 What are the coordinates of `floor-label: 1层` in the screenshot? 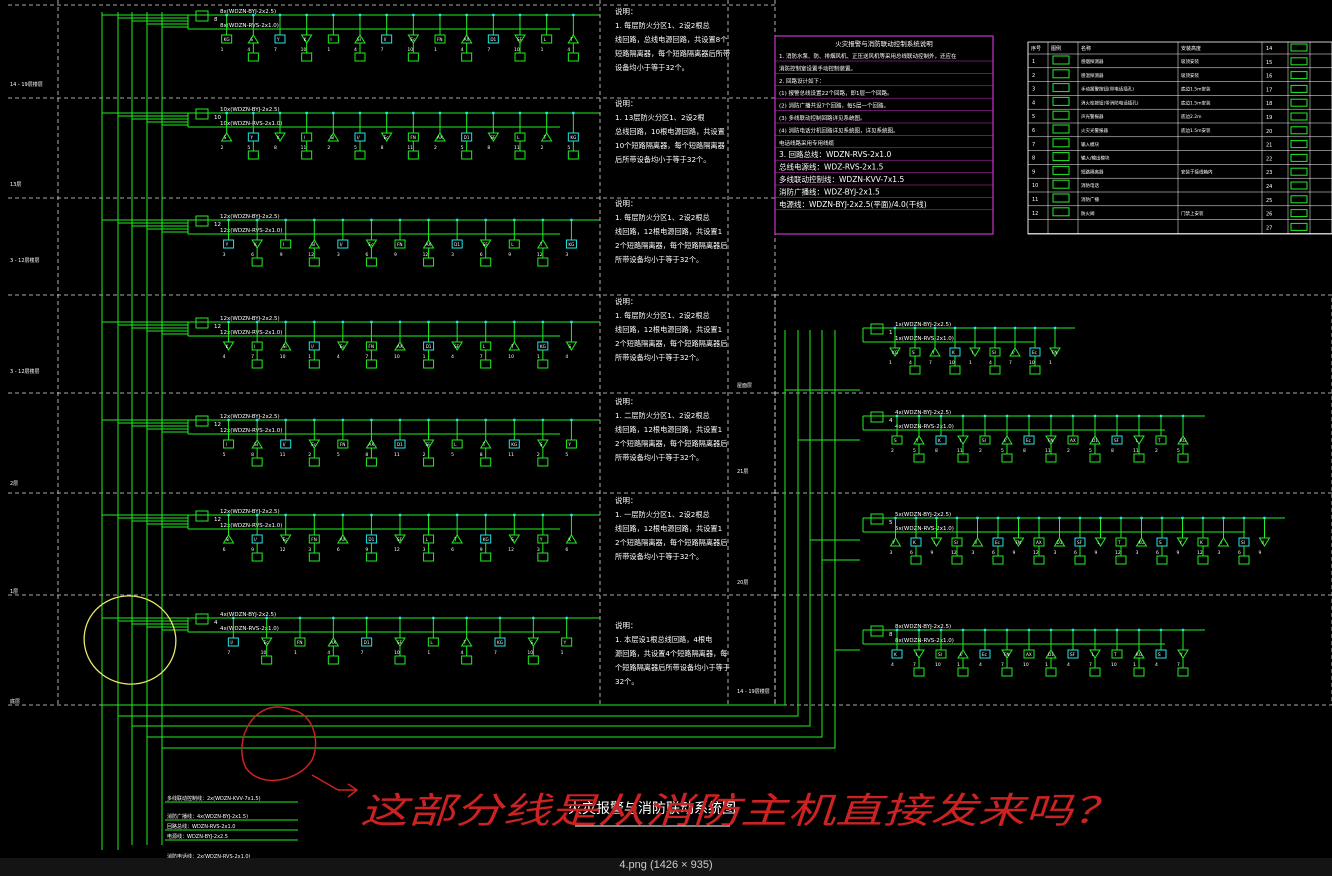 It's located at (14, 592).